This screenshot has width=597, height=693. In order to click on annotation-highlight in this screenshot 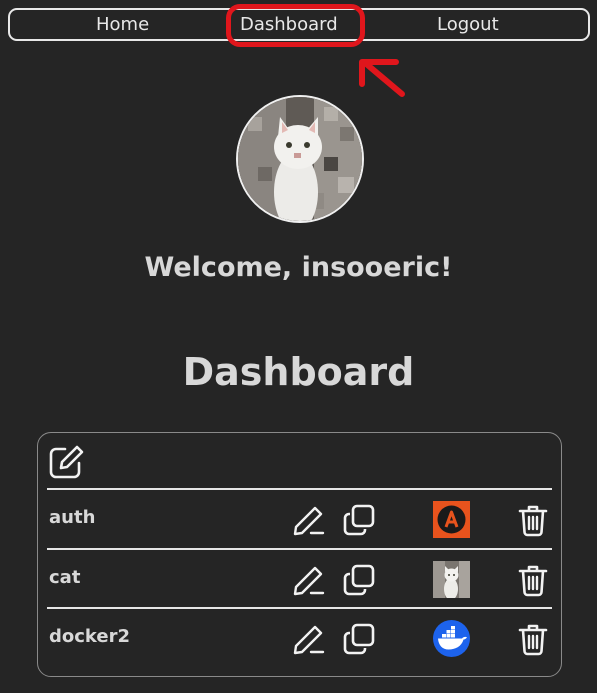, I will do `click(295, 25)`.